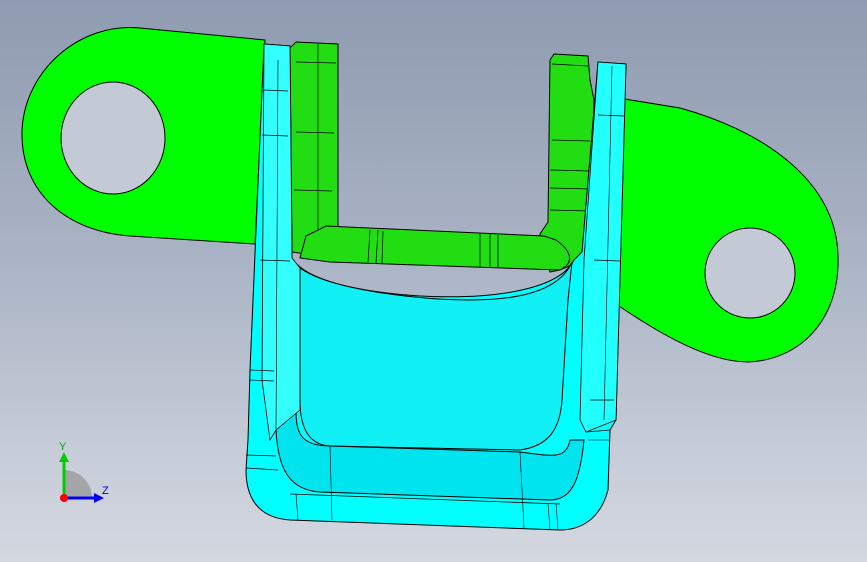  I want to click on z-axis-label: Z, so click(105, 491).